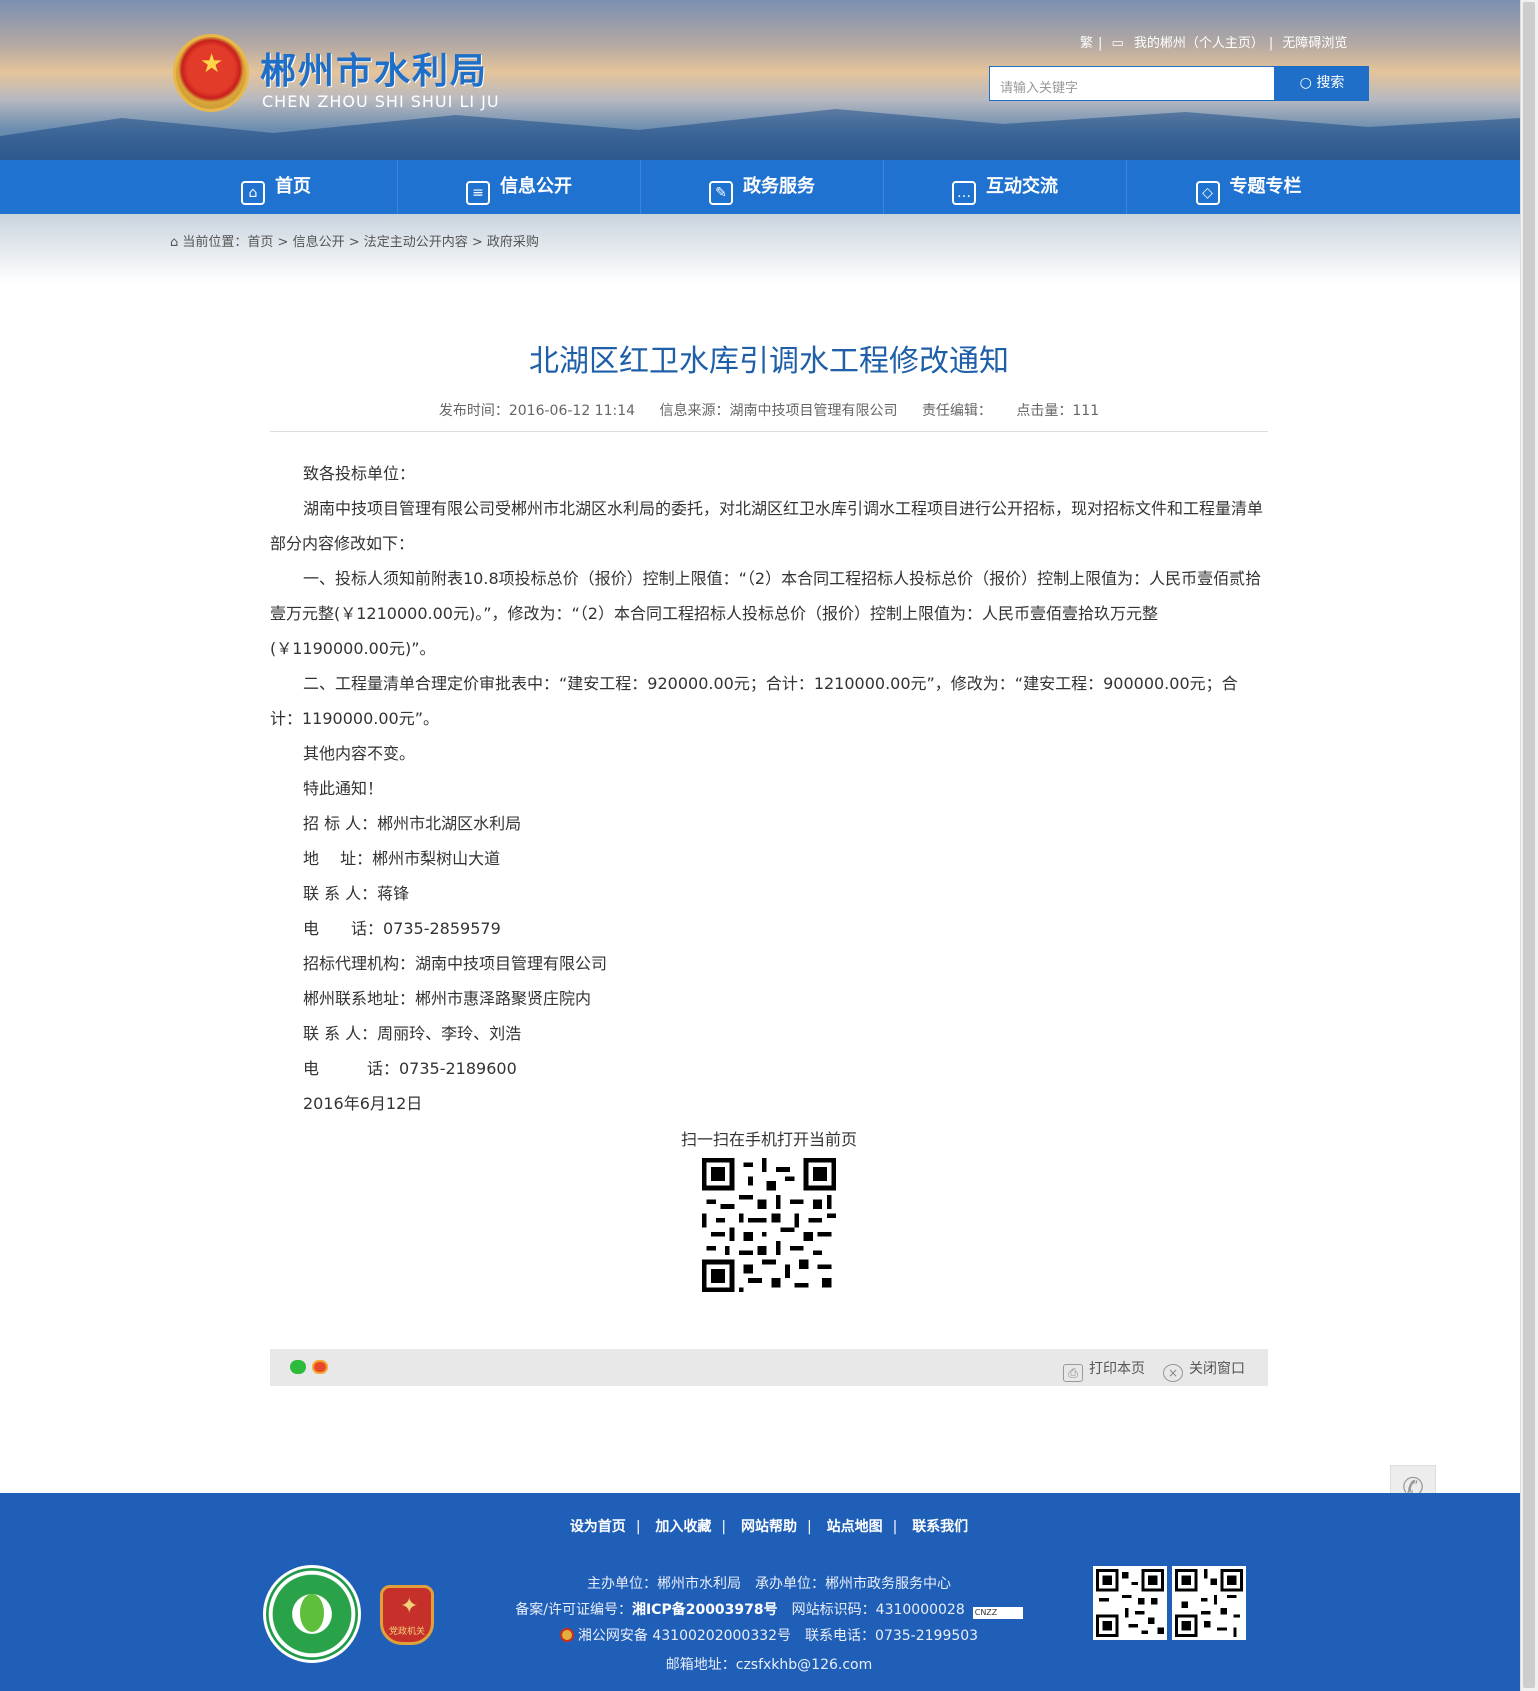  I want to click on police-record: 湘公网安备 43100202000332号 联系电话：0735-2199503, so click(778, 1636).